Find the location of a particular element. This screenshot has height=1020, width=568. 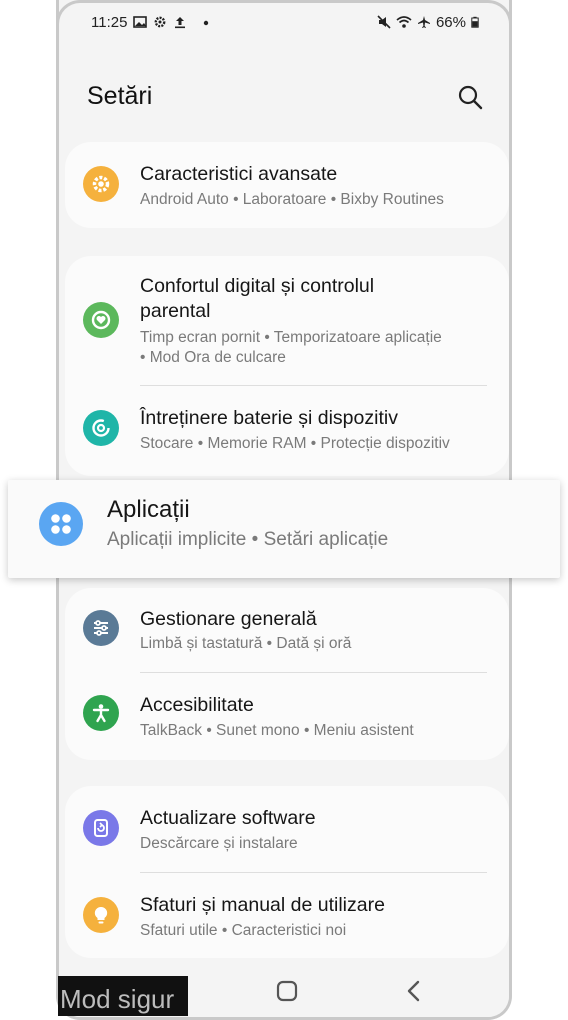

item-subtitle-line2: • Mod Ora de culcare is located at coordinates (213, 357).